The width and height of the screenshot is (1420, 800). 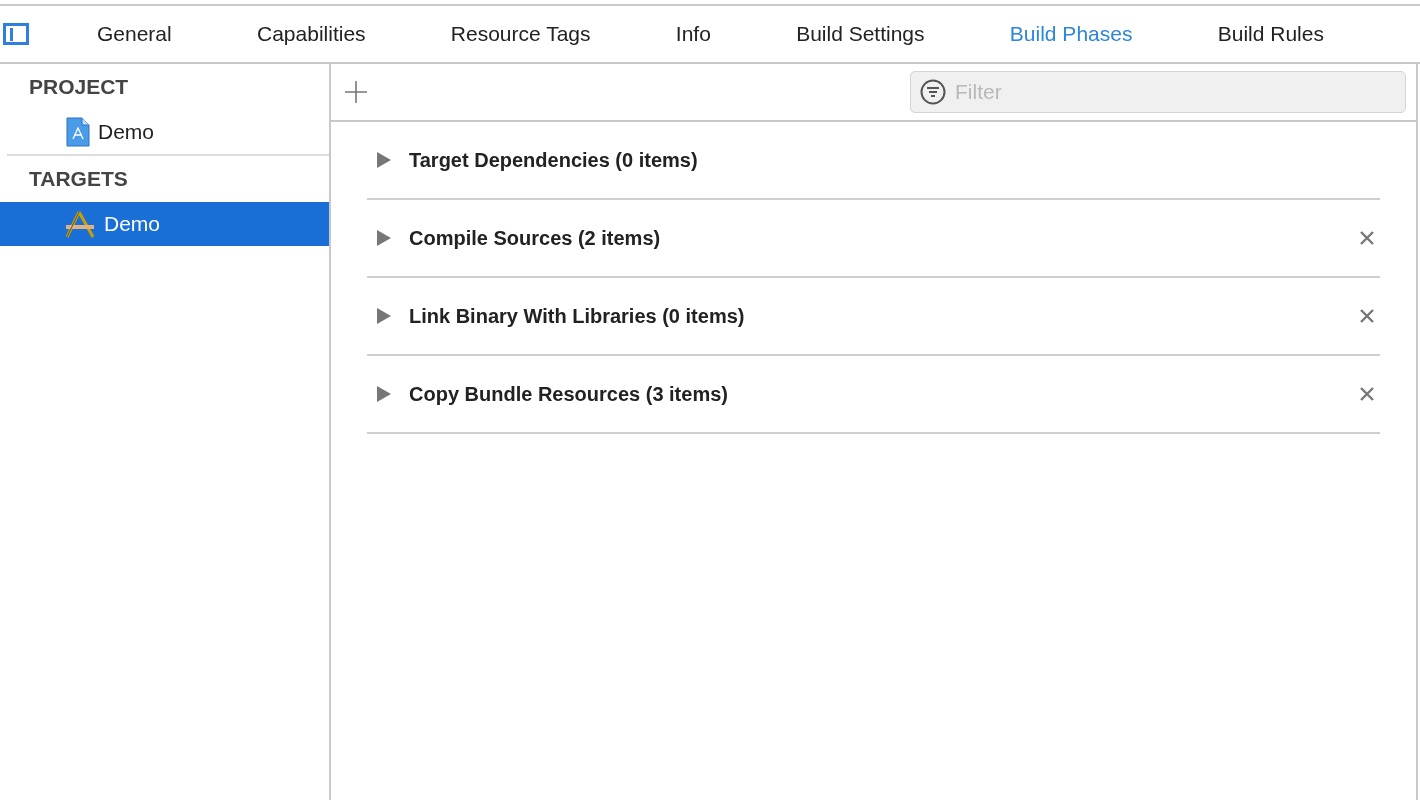 What do you see at coordinates (1158, 92) in the screenshot?
I see `filter-field: Filter` at bounding box center [1158, 92].